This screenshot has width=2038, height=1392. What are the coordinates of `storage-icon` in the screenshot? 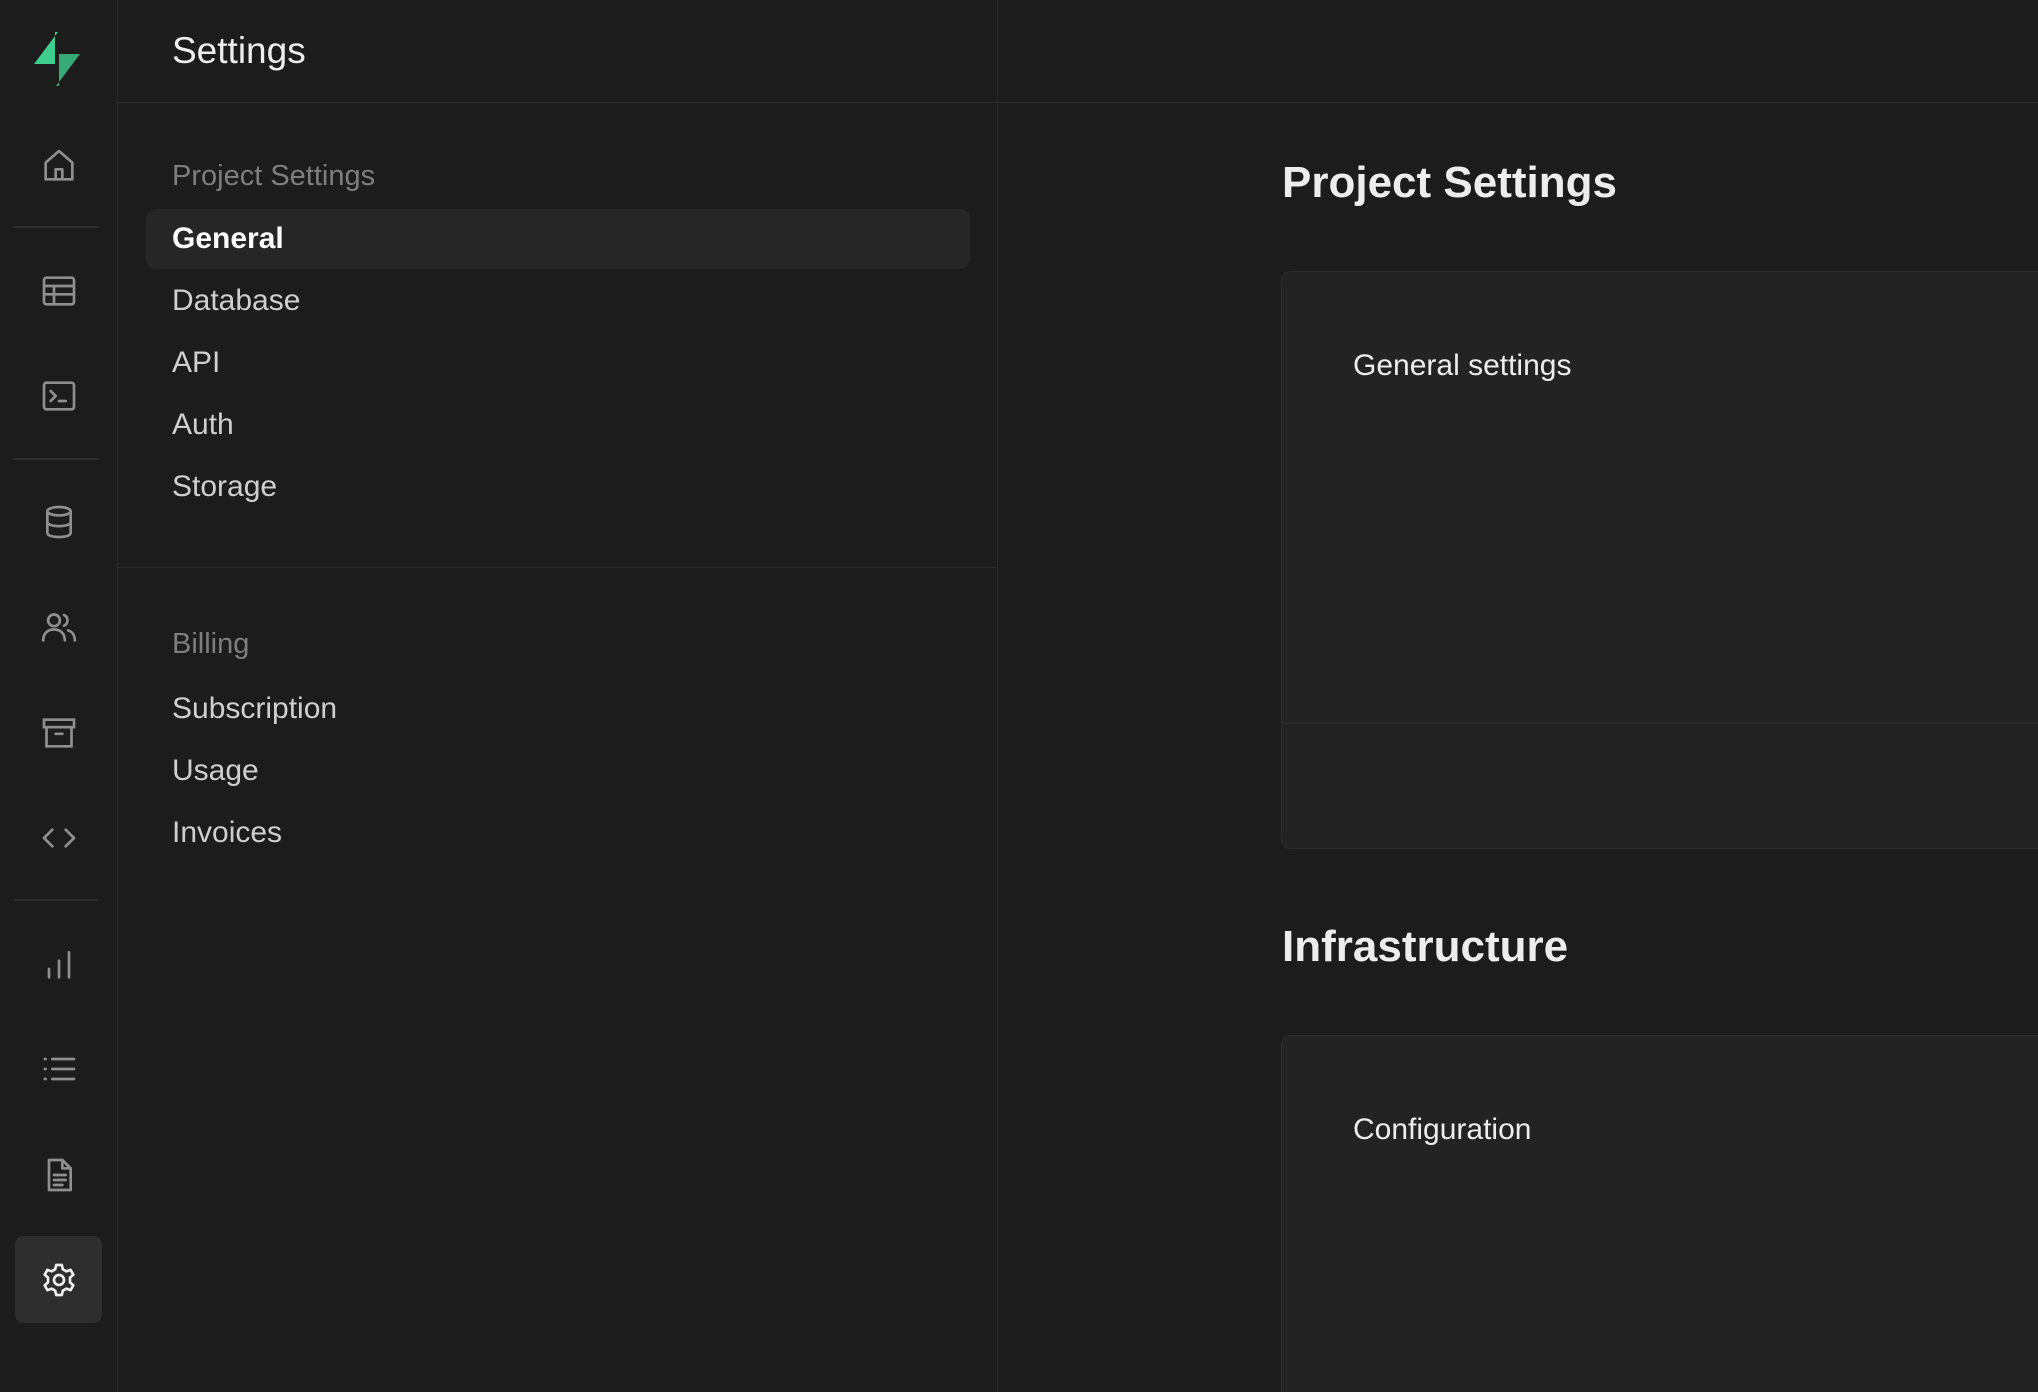 It's located at (58, 732).